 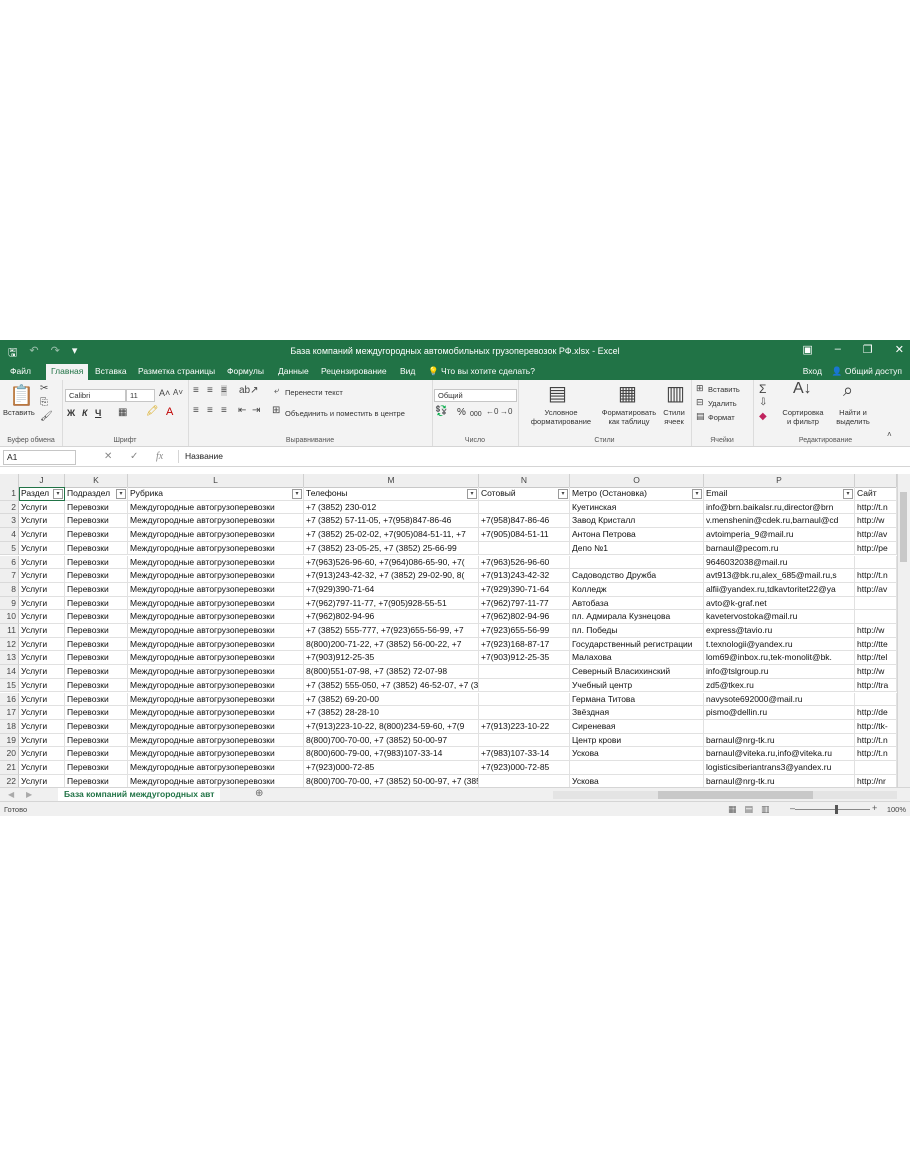 What do you see at coordinates (20, 372) in the screenshot?
I see `tab-file: Файл` at bounding box center [20, 372].